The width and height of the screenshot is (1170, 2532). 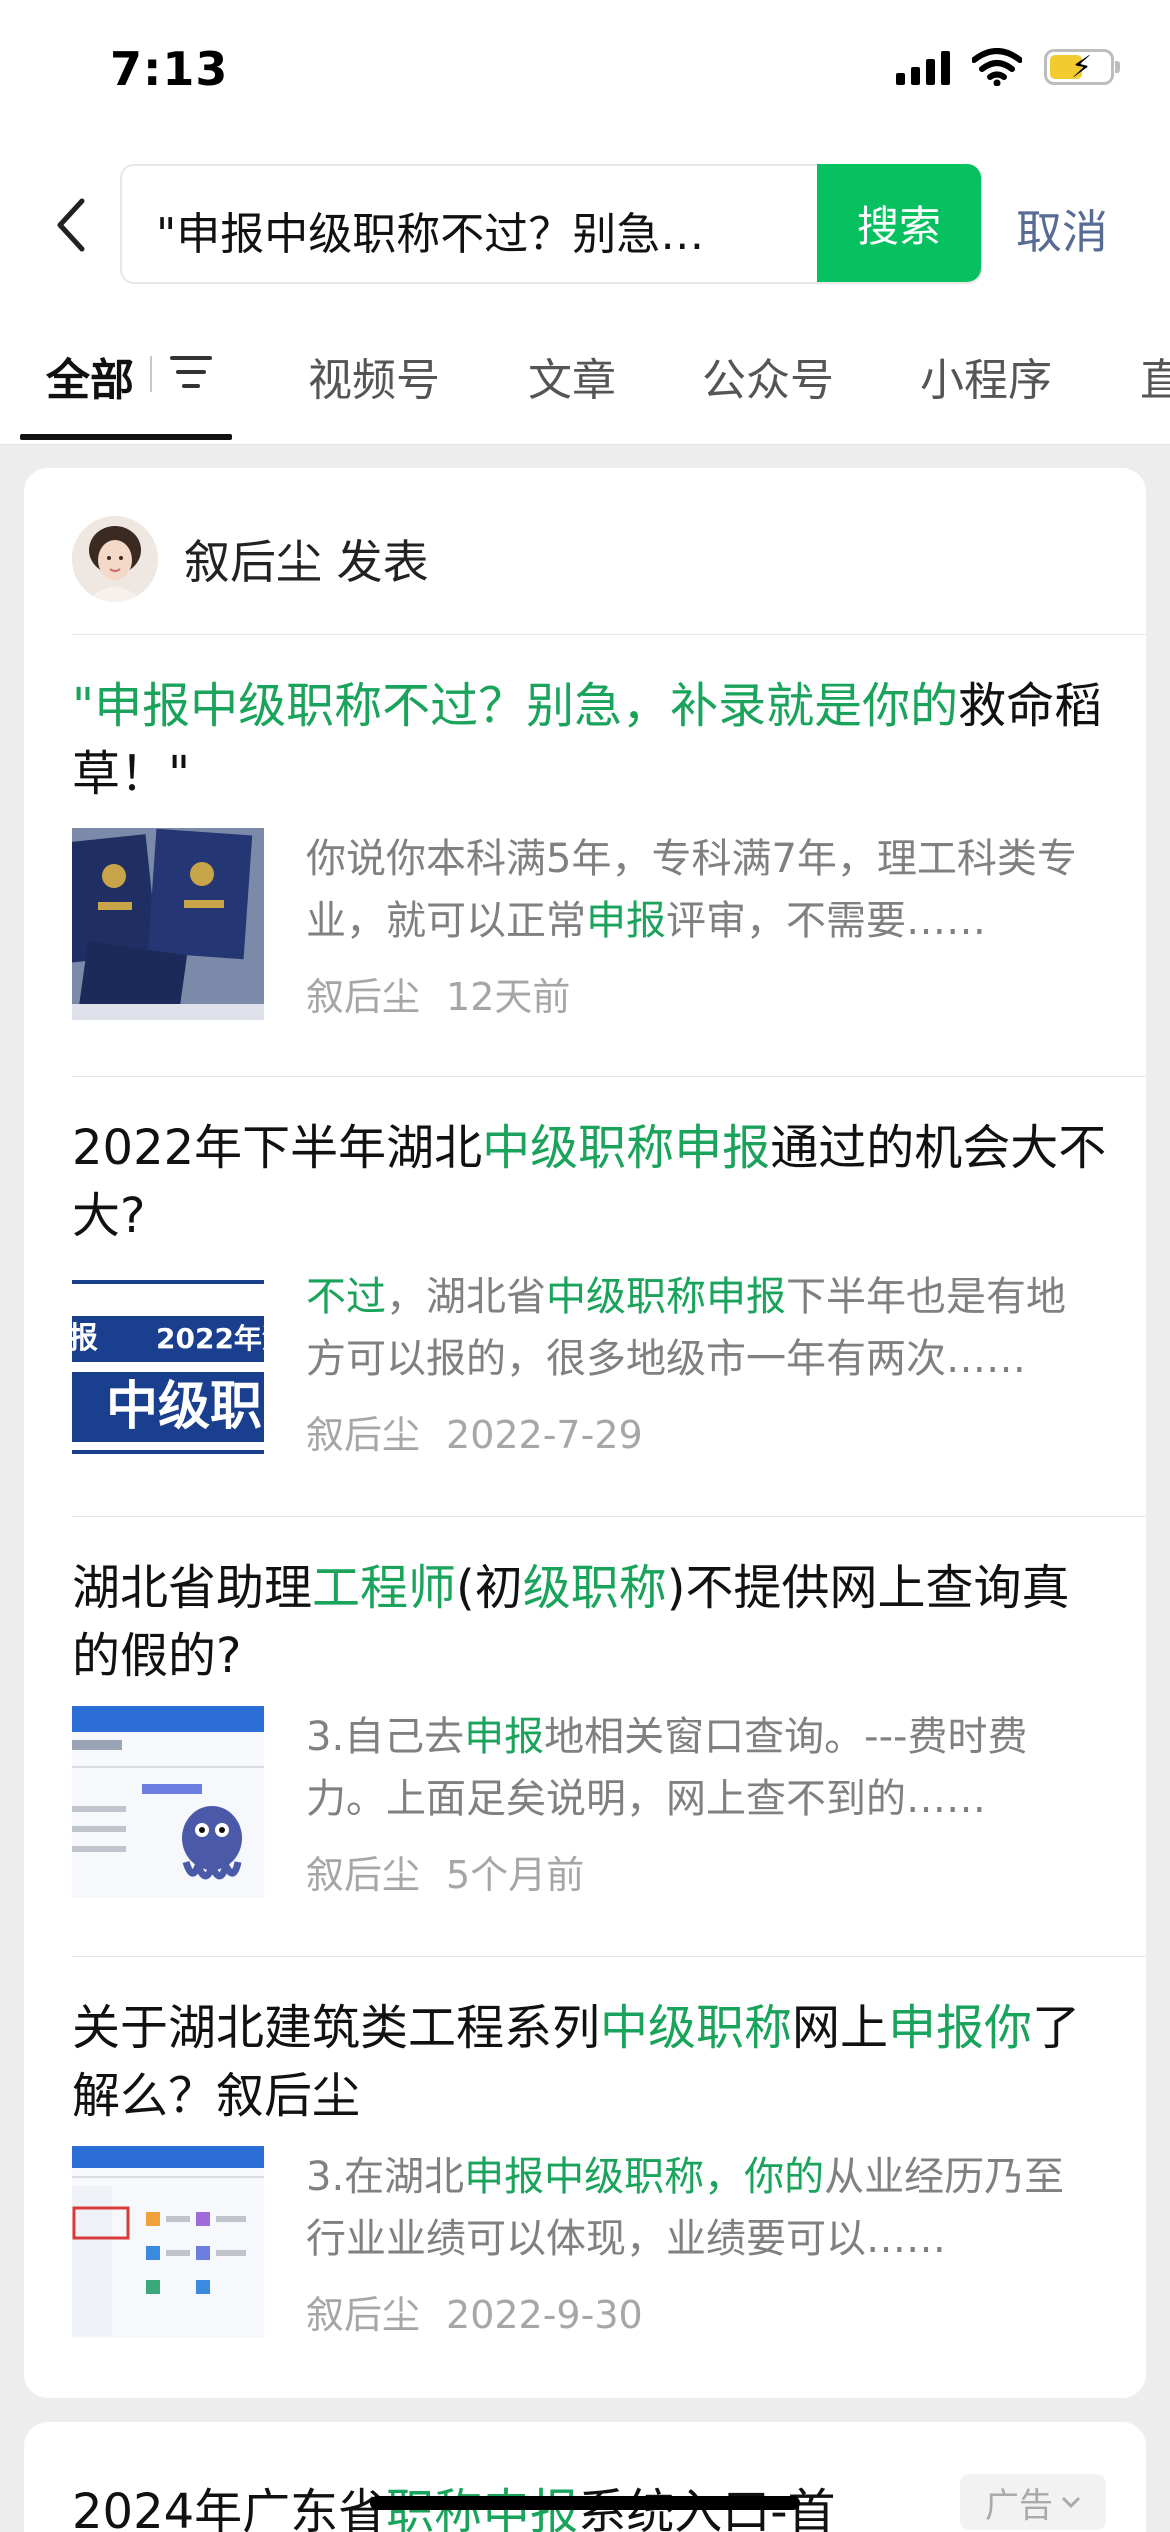 I want to click on author-header: 叙后尘 发表, so click(x=250, y=559).